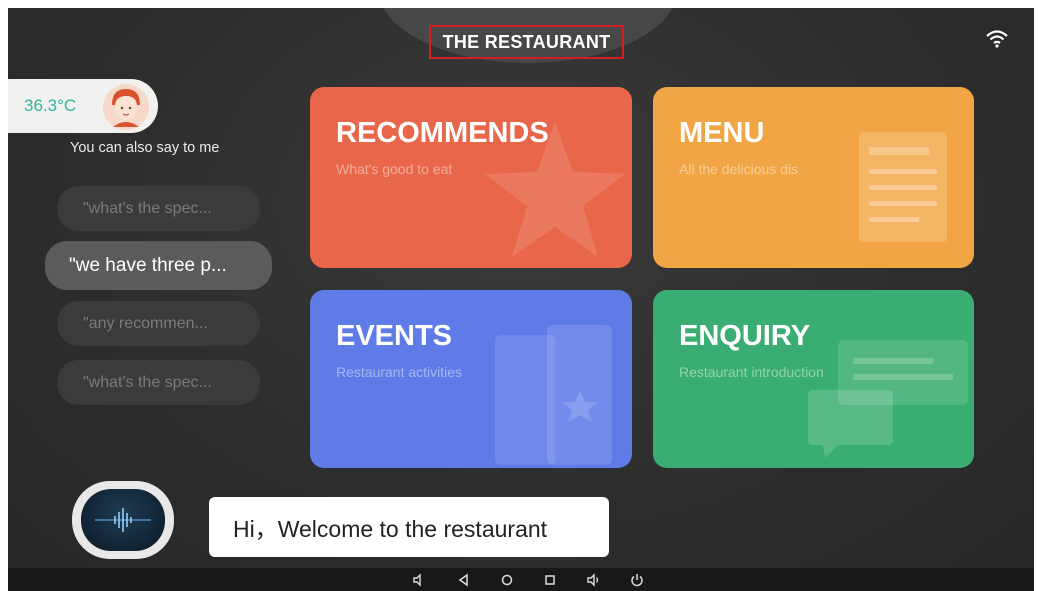  I want to click on volume-up-icon, so click(594, 580).